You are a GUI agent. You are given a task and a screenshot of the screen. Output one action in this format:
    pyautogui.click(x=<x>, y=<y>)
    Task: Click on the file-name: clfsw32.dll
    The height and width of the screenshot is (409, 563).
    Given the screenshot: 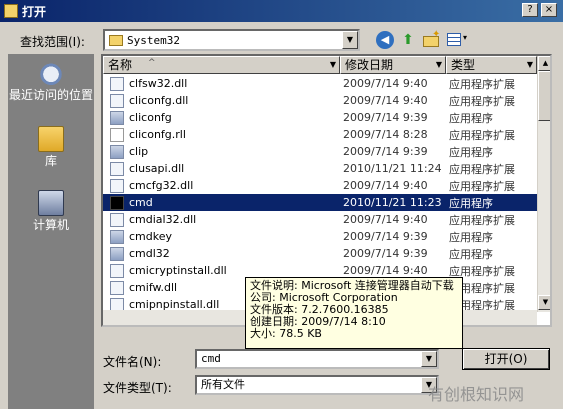 What is the action you would take?
    pyautogui.click(x=158, y=83)
    